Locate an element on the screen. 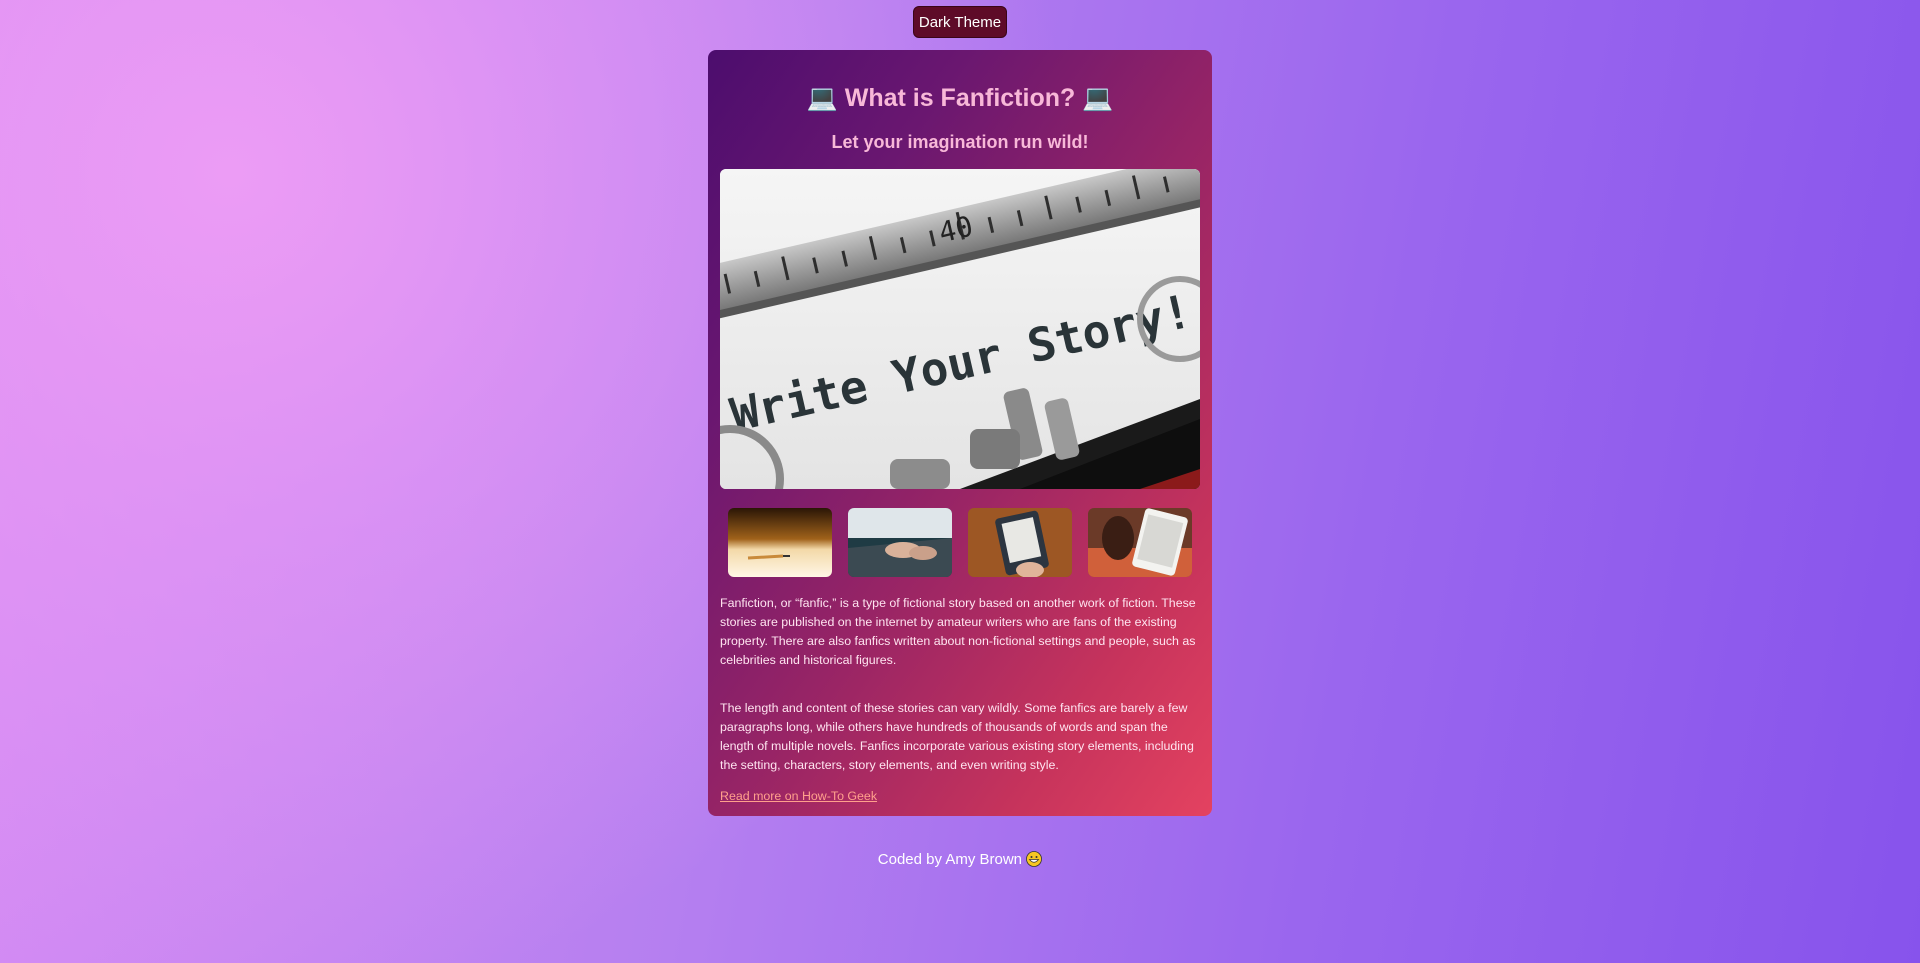 This screenshot has height=963, width=1920. thumbnail-tablet-reading is located at coordinates (1140, 542).